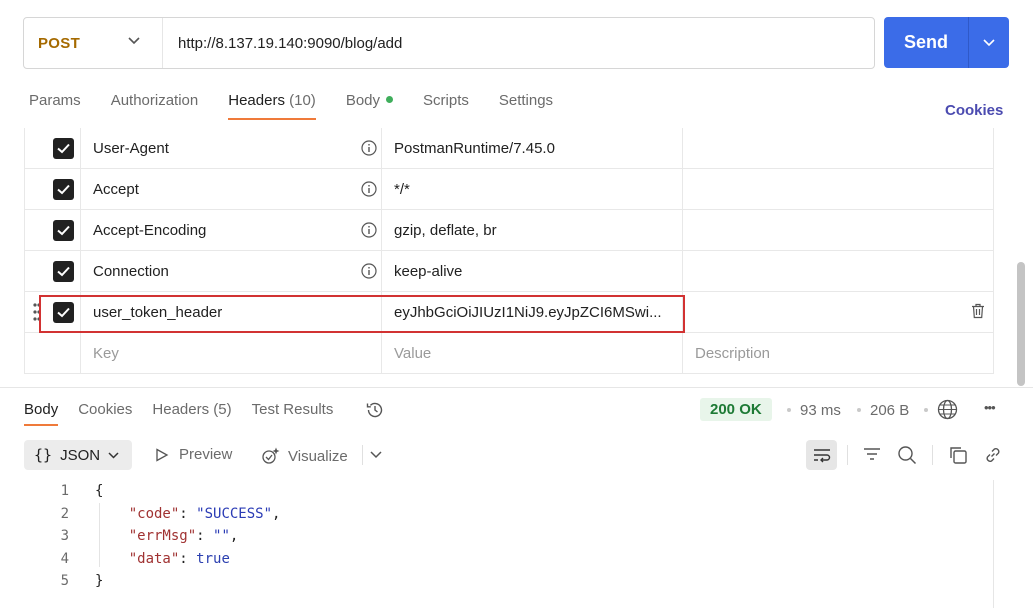  I want to click on header-value: keep-alive, so click(428, 271).